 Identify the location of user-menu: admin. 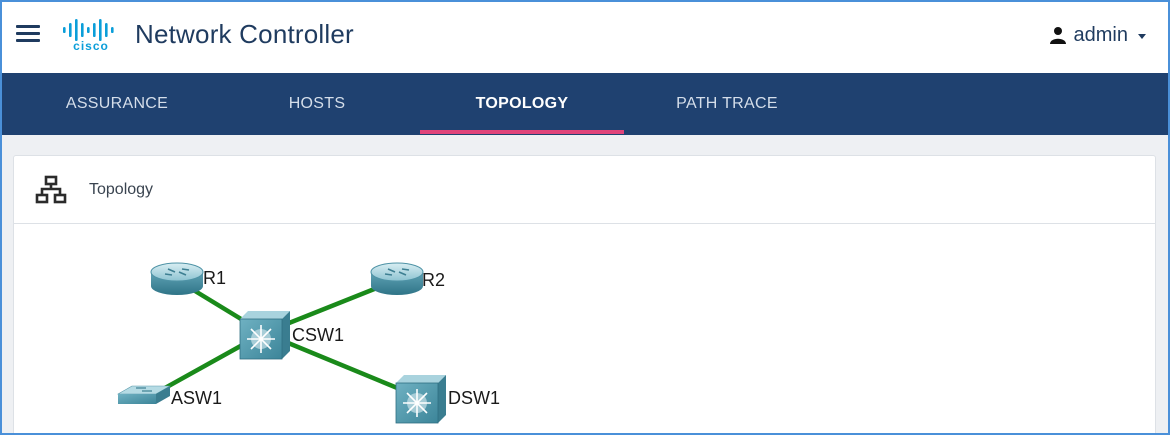
(1097, 35).